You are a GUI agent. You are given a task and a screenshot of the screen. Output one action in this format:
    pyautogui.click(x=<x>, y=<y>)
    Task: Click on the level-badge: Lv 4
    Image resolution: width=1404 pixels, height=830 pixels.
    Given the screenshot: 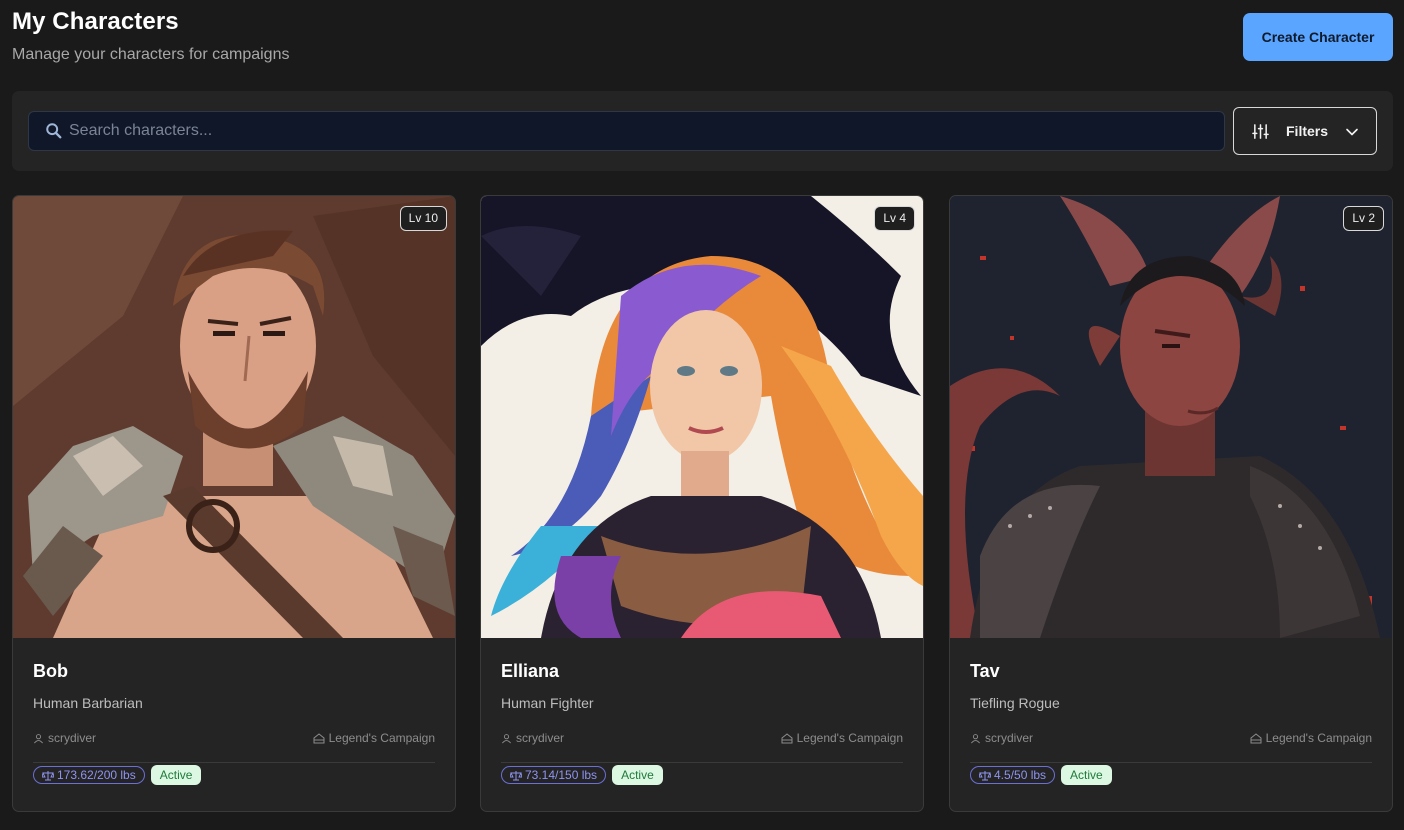 What is the action you would take?
    pyautogui.click(x=894, y=218)
    